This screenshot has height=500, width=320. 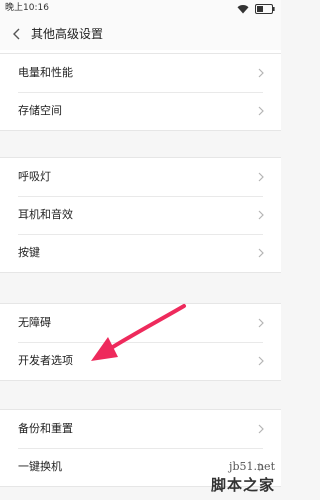 I want to click on row-label: 电量和性能, so click(x=45, y=72).